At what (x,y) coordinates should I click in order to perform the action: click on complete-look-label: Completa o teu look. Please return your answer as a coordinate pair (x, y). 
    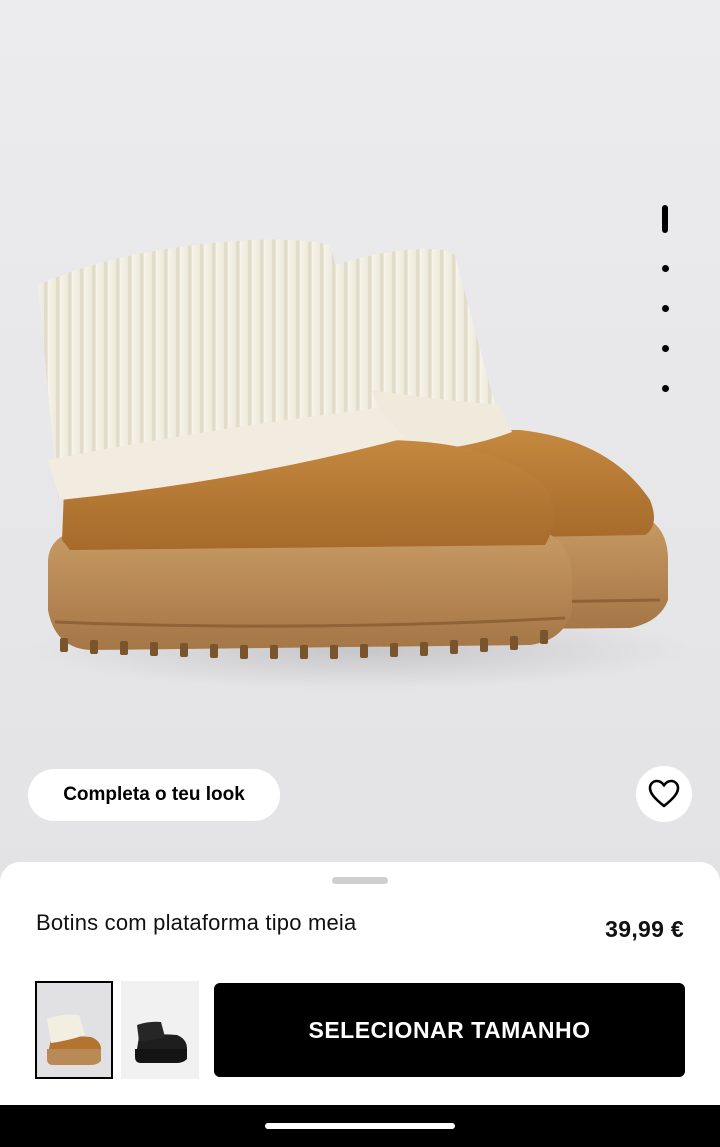
    Looking at the image, I should click on (154, 794).